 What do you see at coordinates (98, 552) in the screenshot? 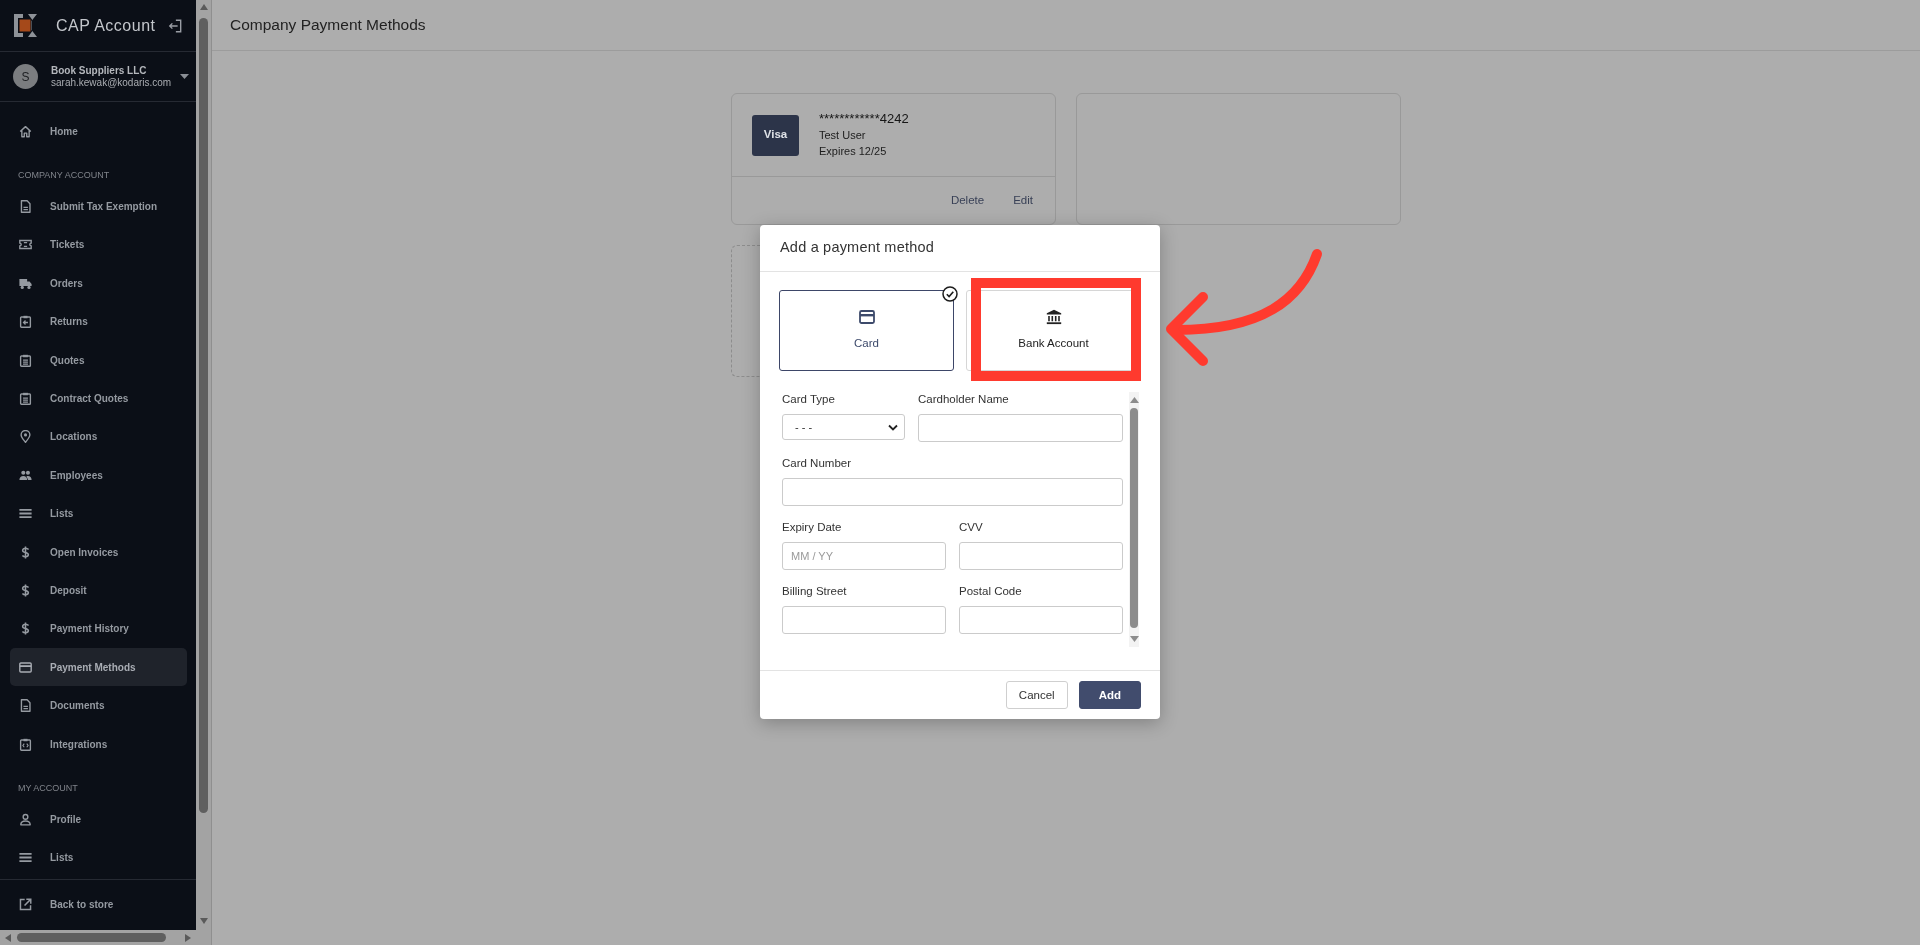
I see `nav-link: Open Invoices` at bounding box center [98, 552].